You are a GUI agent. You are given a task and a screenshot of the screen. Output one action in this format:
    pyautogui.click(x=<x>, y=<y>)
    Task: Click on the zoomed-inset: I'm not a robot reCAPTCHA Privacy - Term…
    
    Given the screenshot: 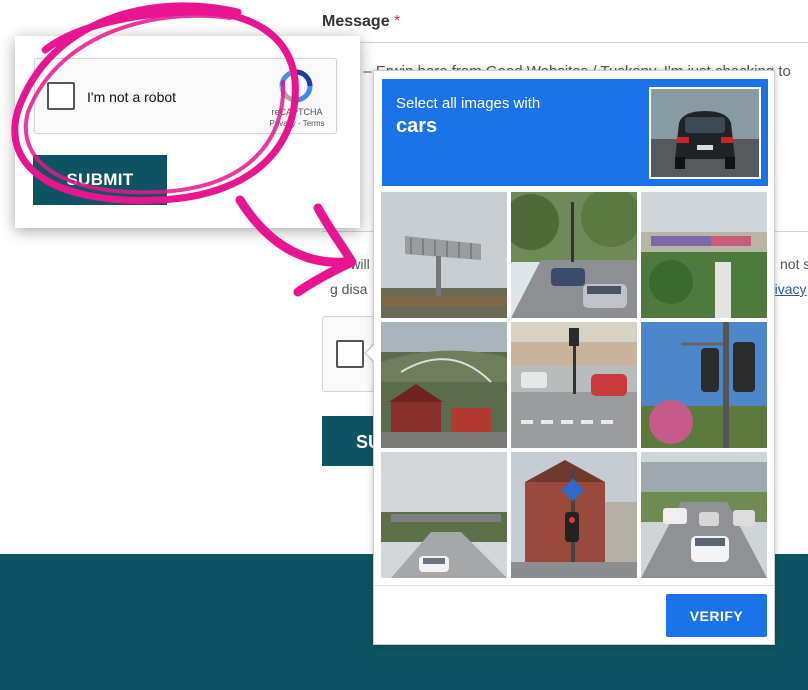 What is the action you would take?
    pyautogui.click(x=187, y=132)
    